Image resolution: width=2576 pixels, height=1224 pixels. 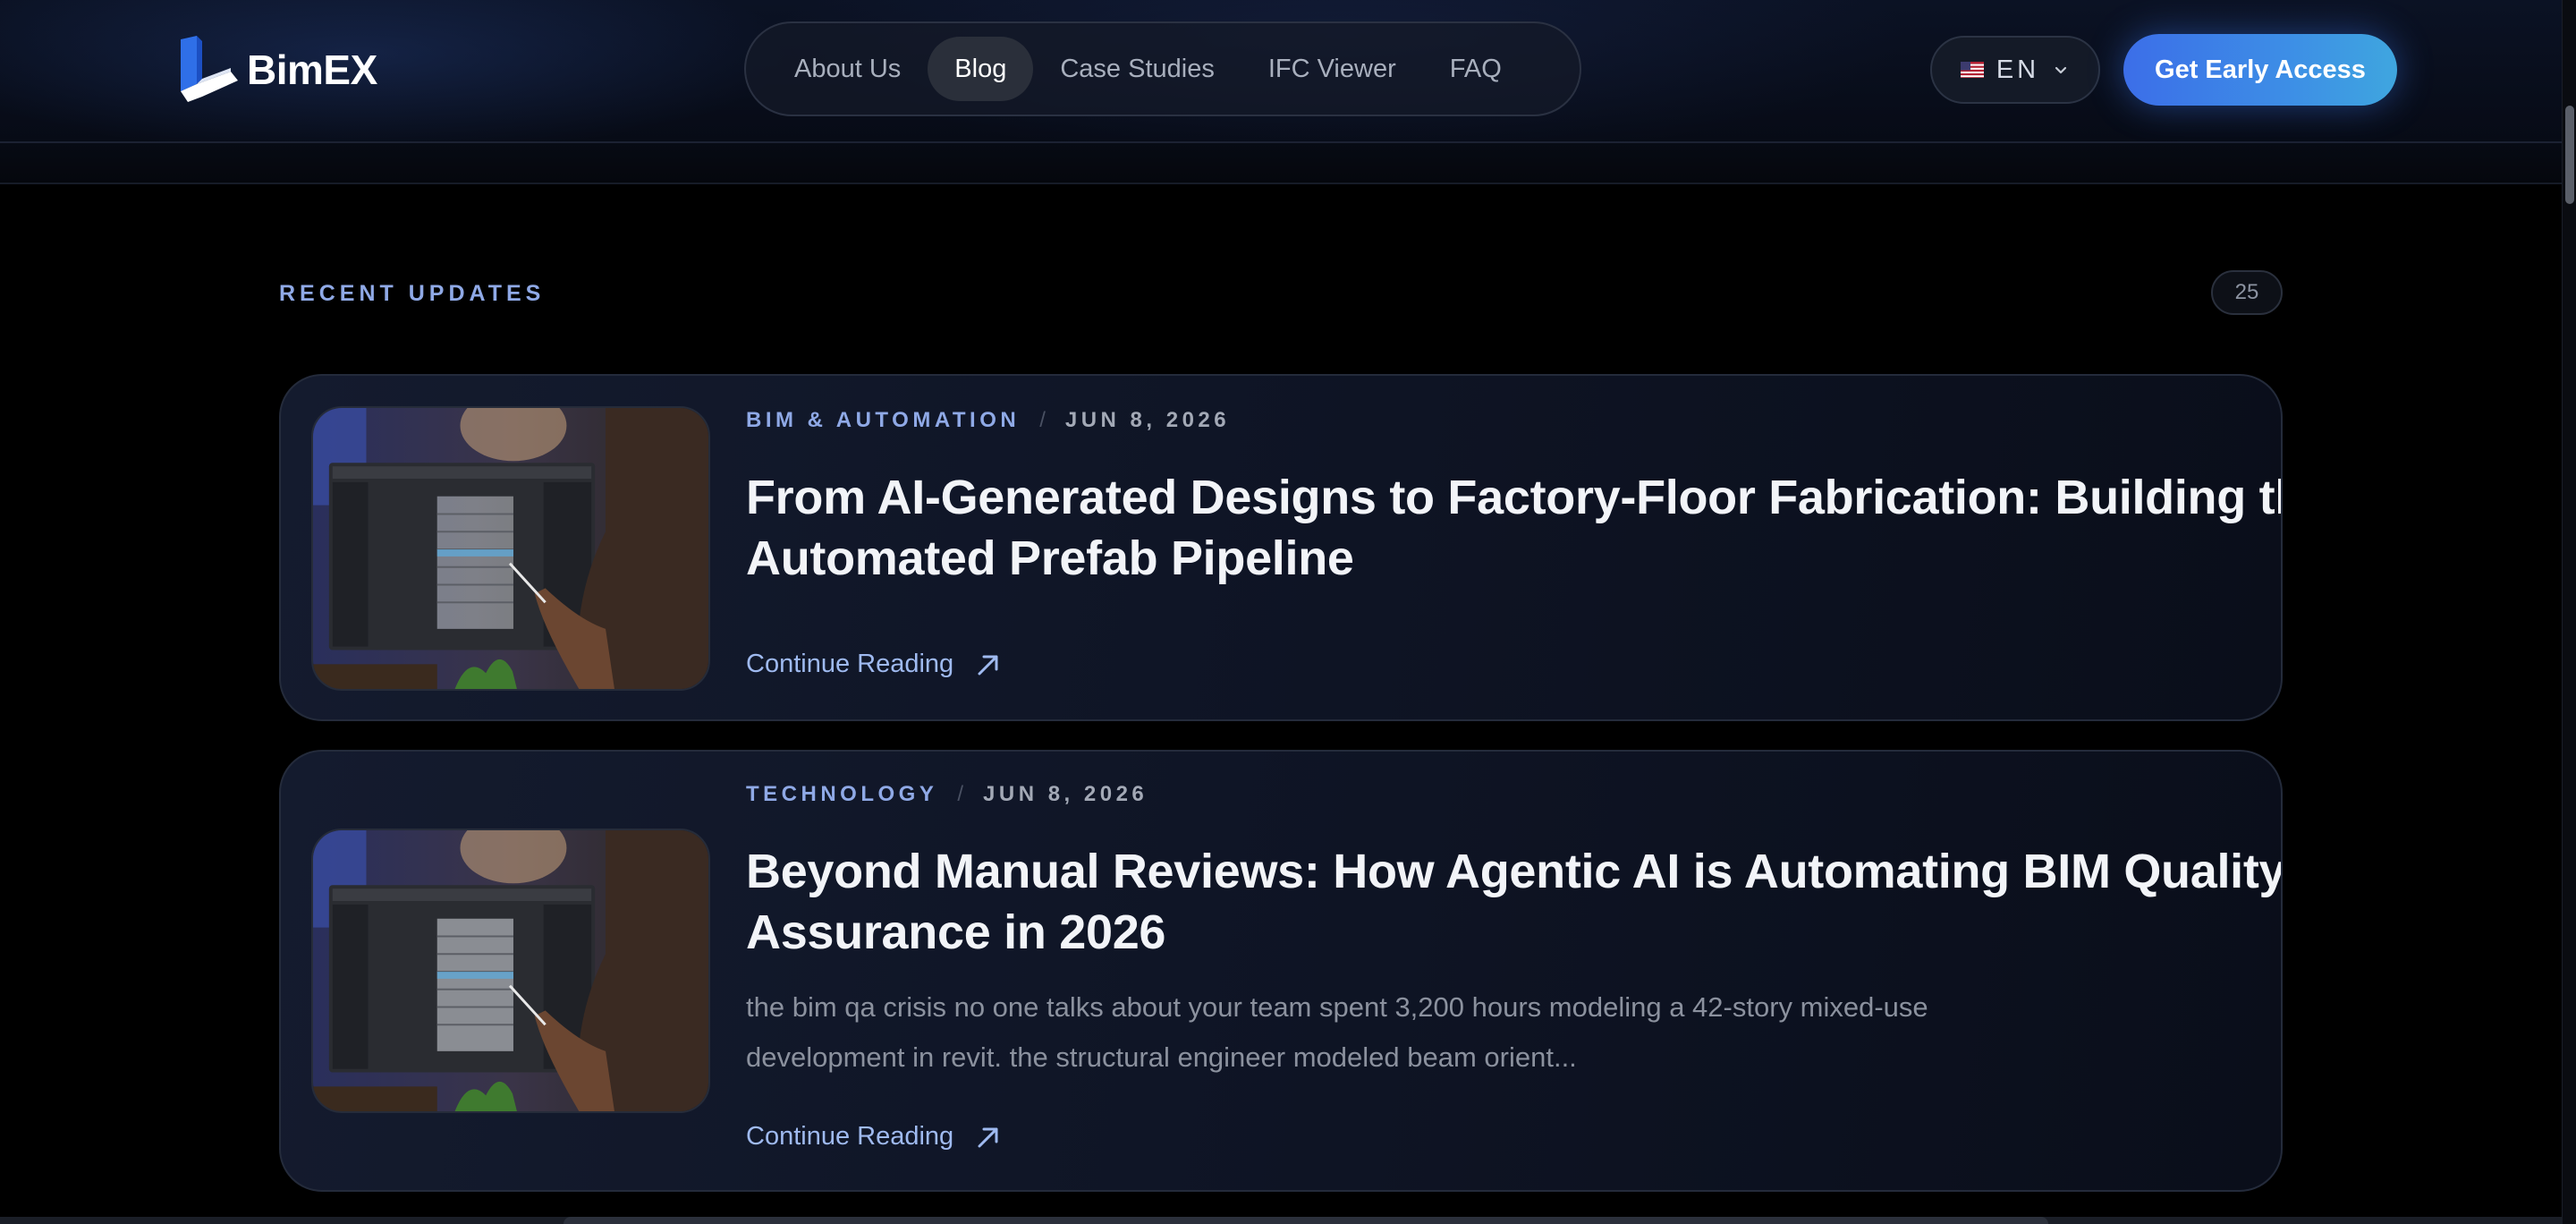 I want to click on language-selector: EN, so click(x=2015, y=70).